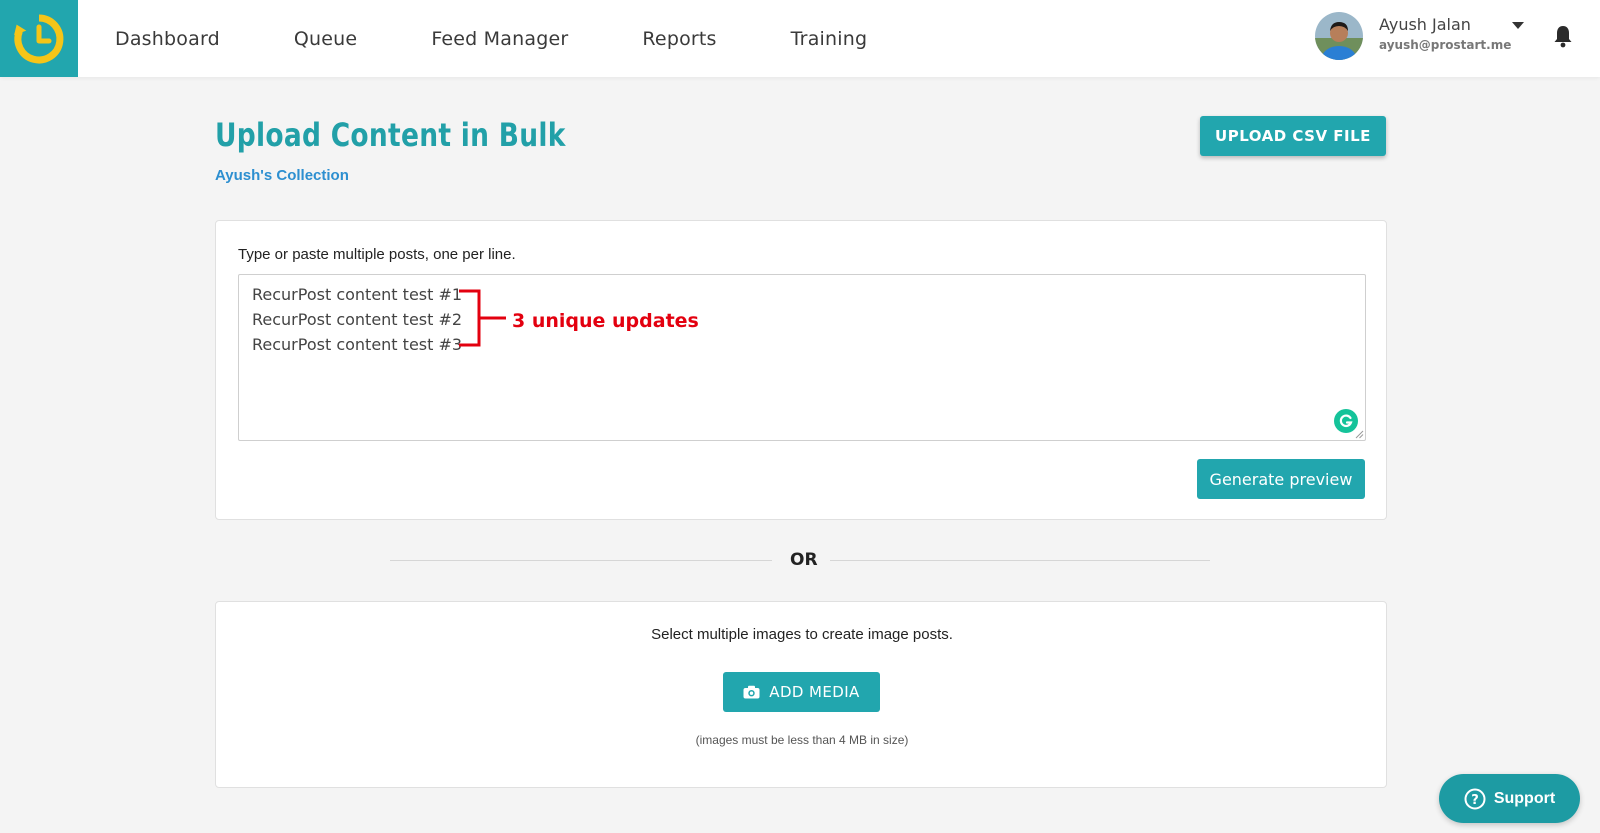  What do you see at coordinates (1518, 25) in the screenshot?
I see `chevron-down-icon` at bounding box center [1518, 25].